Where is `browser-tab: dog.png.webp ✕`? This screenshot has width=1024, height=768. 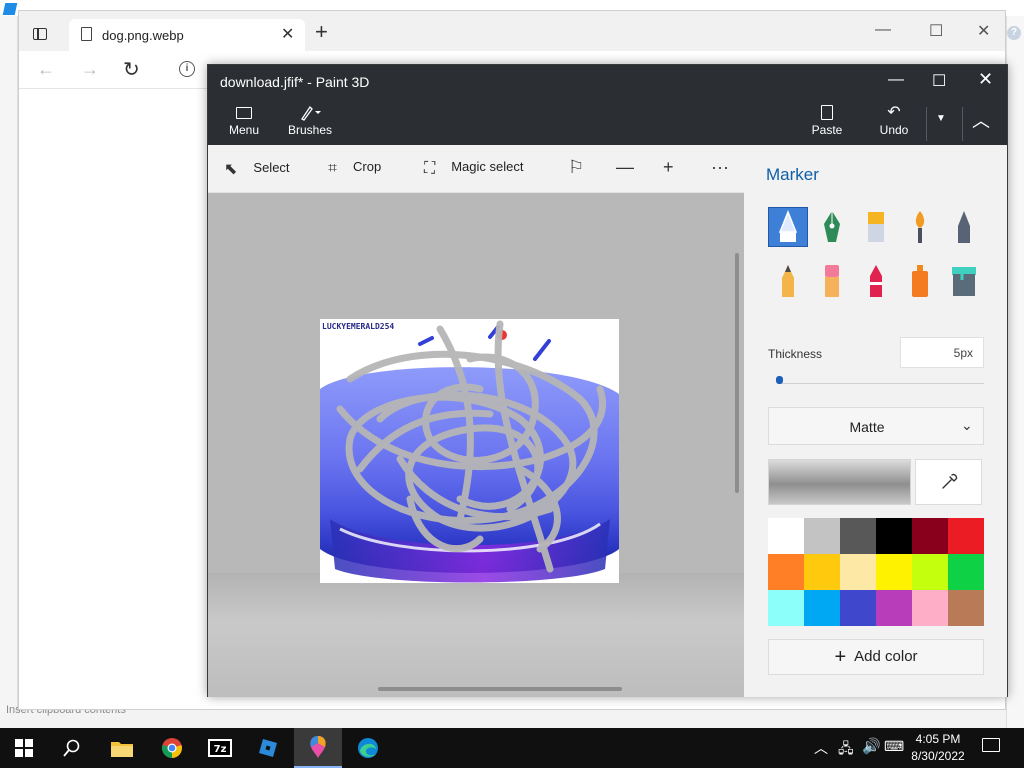
browser-tab: dog.png.webp ✕ is located at coordinates (187, 35).